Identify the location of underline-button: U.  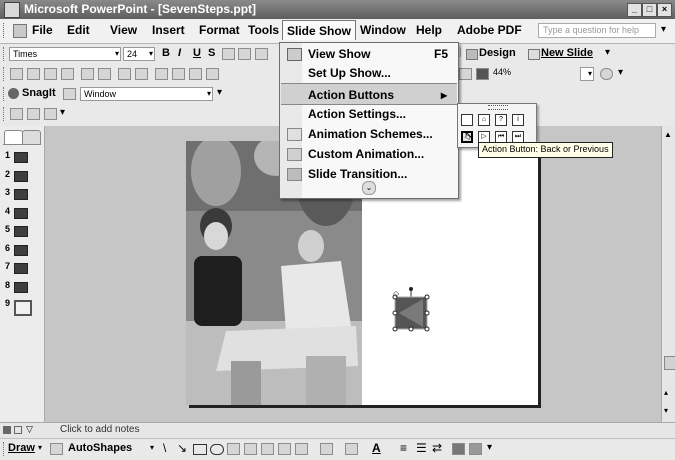
(197, 53).